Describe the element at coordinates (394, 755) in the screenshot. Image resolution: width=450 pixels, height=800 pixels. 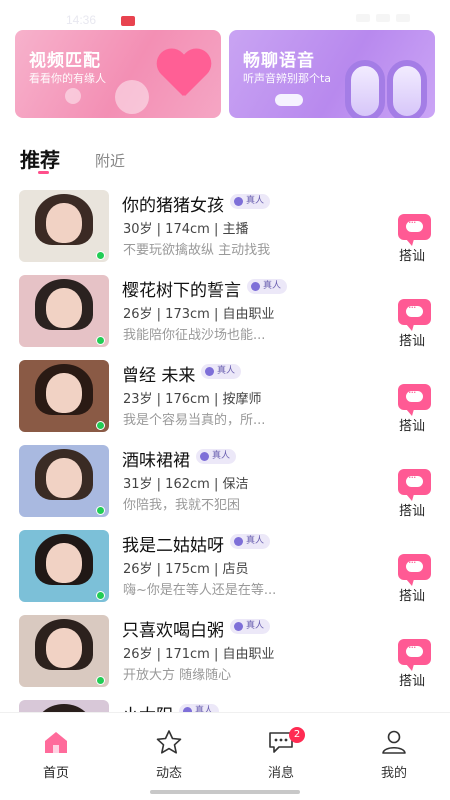
I see `nav-profile: 我的` at that location.